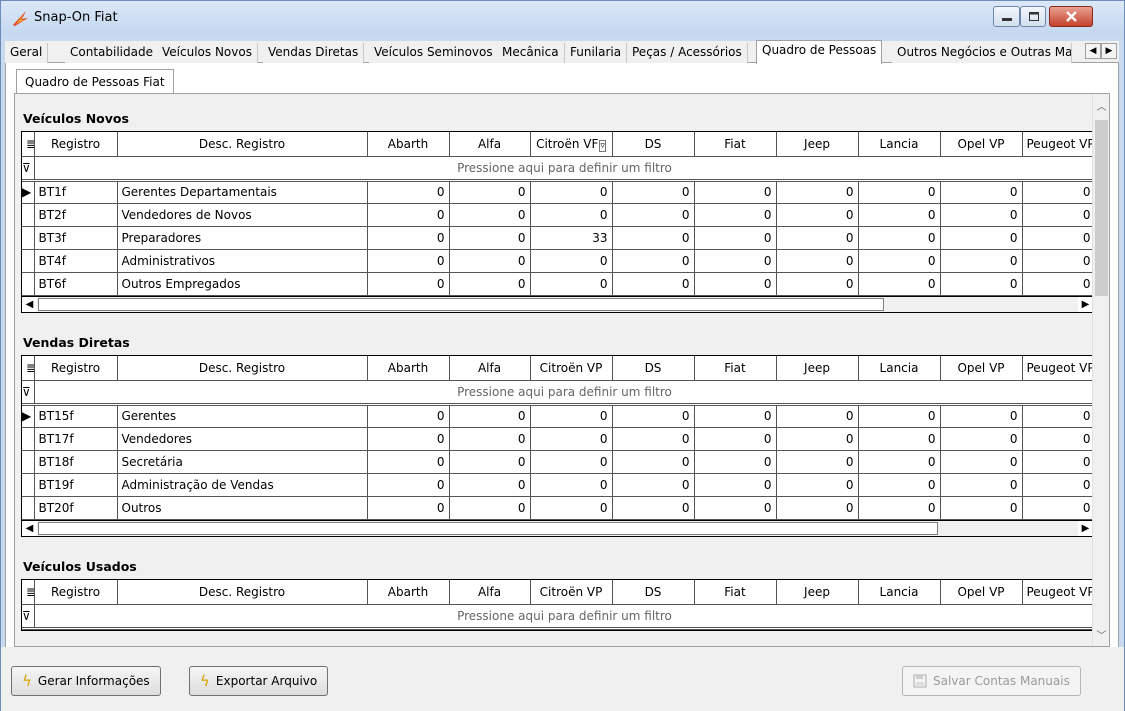  Describe the element at coordinates (28, 416) in the screenshot. I see `row-pointer-icon: ▶` at that location.